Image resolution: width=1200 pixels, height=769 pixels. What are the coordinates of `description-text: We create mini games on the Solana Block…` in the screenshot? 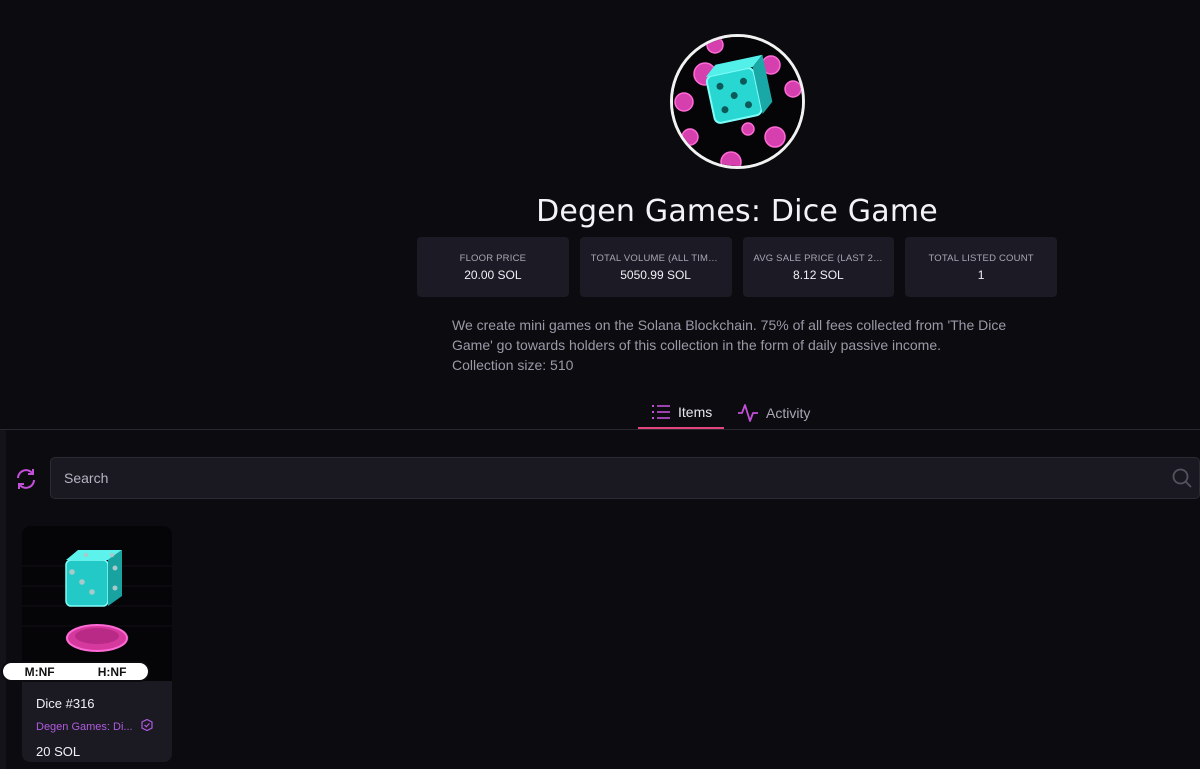 It's located at (729, 335).